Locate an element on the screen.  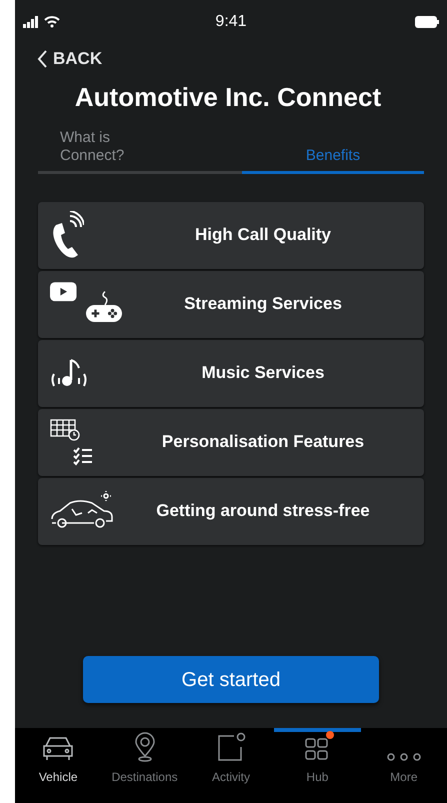
benefit-title: Music Services is located at coordinates (263, 373).